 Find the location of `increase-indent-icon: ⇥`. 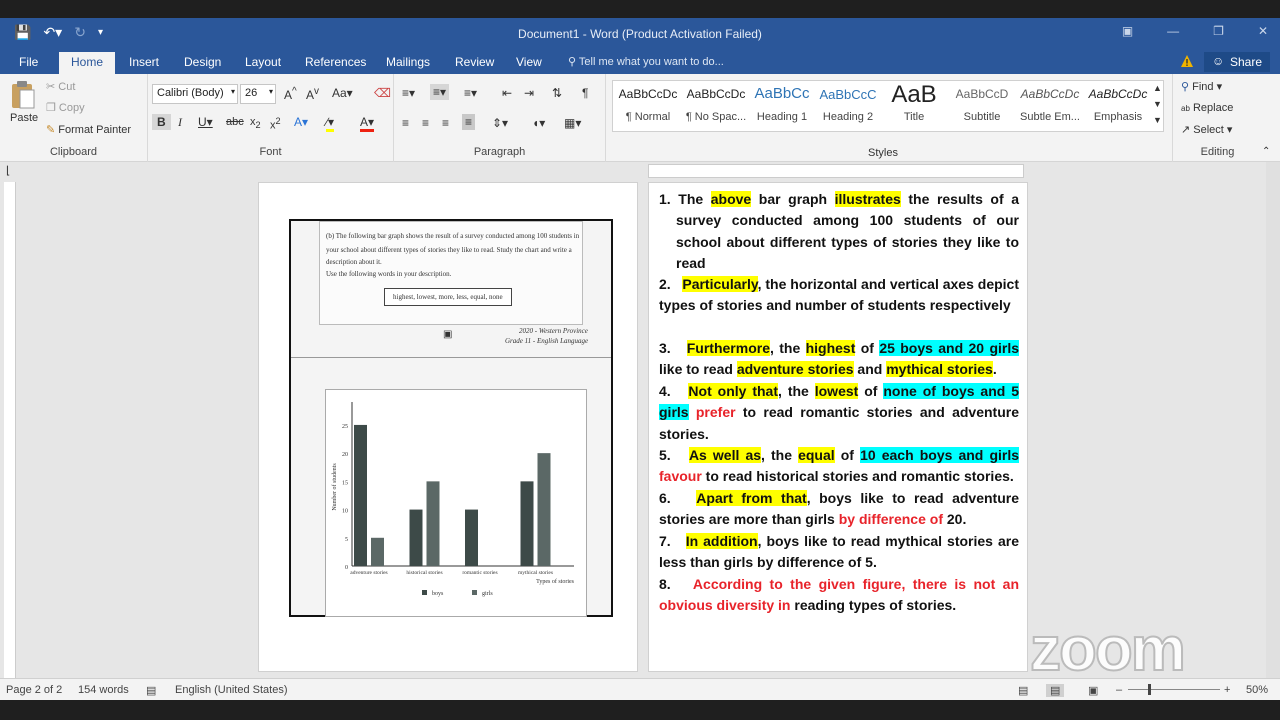

increase-indent-icon: ⇥ is located at coordinates (529, 93).